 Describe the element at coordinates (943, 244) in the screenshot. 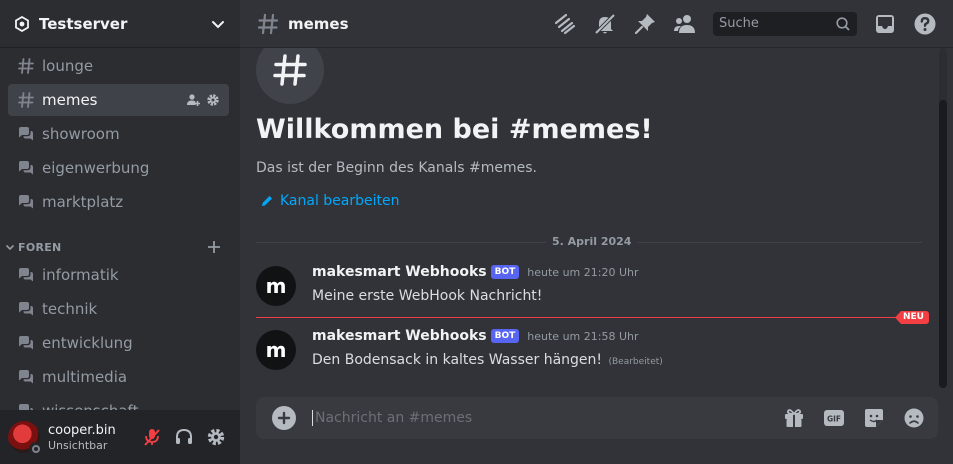

I see `scrollbar-thumb` at that location.